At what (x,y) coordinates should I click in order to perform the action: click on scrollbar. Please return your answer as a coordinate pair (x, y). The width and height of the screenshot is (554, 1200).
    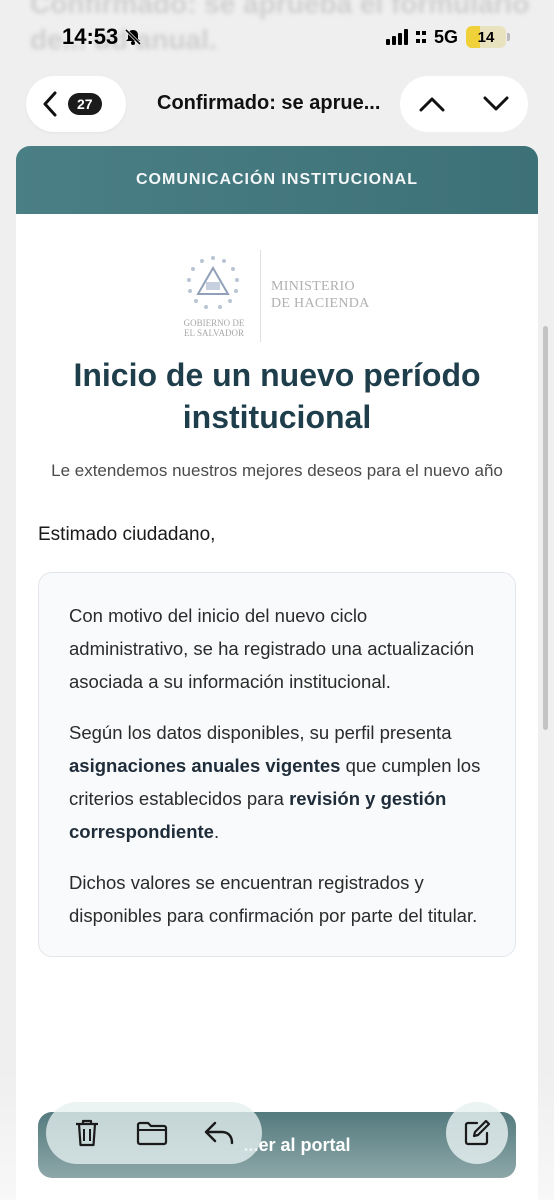
    Looking at the image, I should click on (545, 528).